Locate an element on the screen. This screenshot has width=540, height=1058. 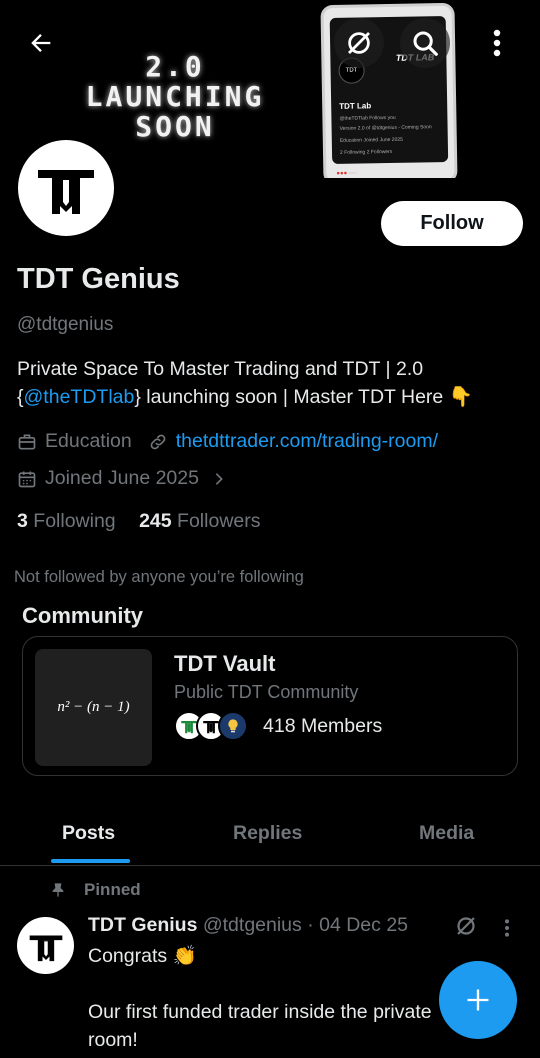
pinned-text: Pinned is located at coordinates (112, 889).